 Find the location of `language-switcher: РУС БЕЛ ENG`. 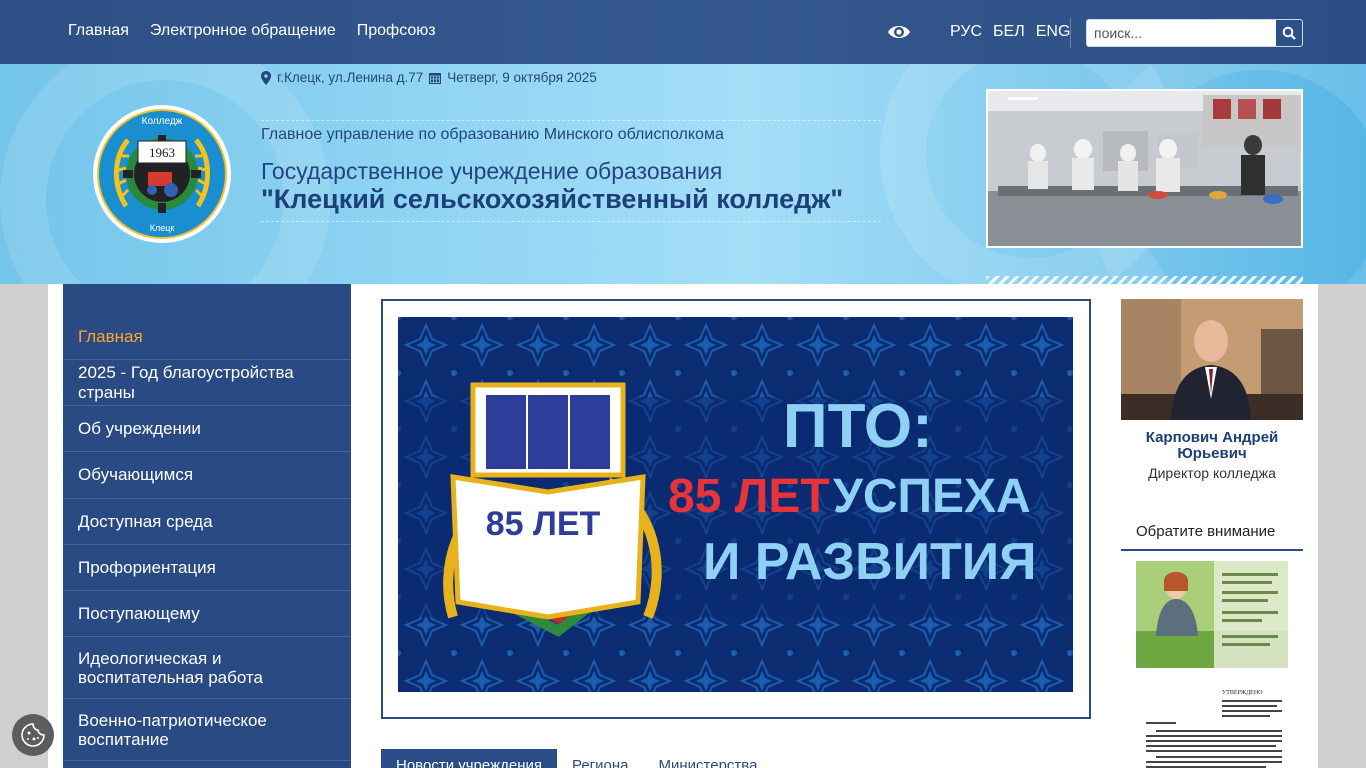

language-switcher: РУС БЕЛ ENG is located at coordinates (1010, 32).